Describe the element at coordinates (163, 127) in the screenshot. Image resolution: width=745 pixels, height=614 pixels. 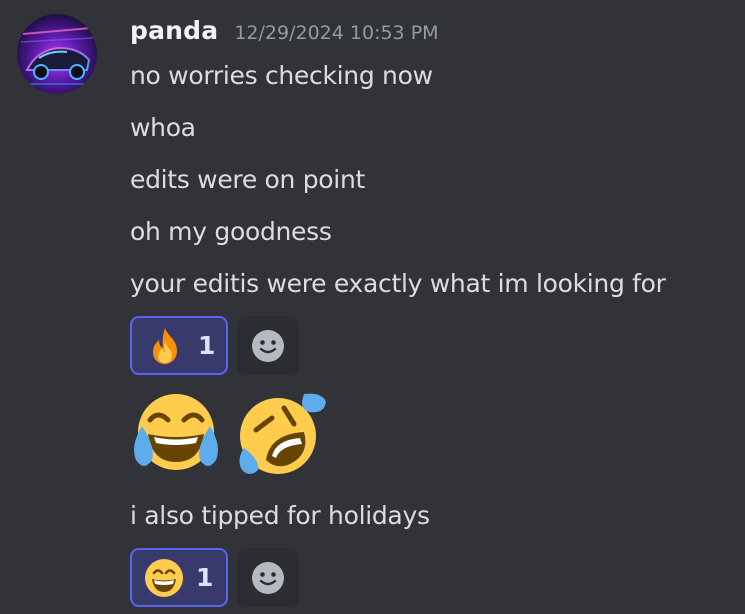
I see `message-line: whoa` at that location.